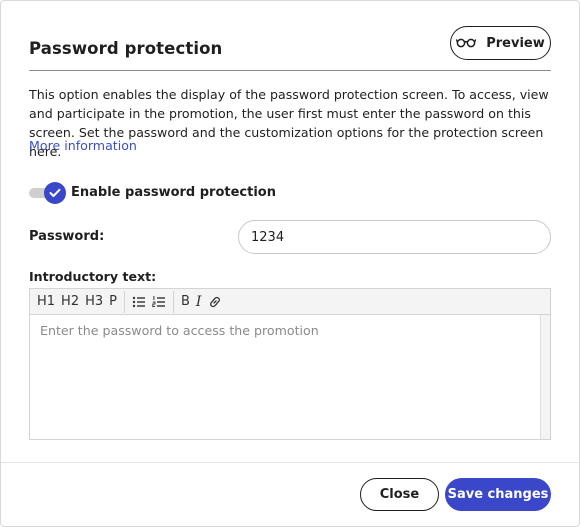 The height and width of the screenshot is (527, 580). I want to click on dialog-title: Password protection, so click(126, 48).